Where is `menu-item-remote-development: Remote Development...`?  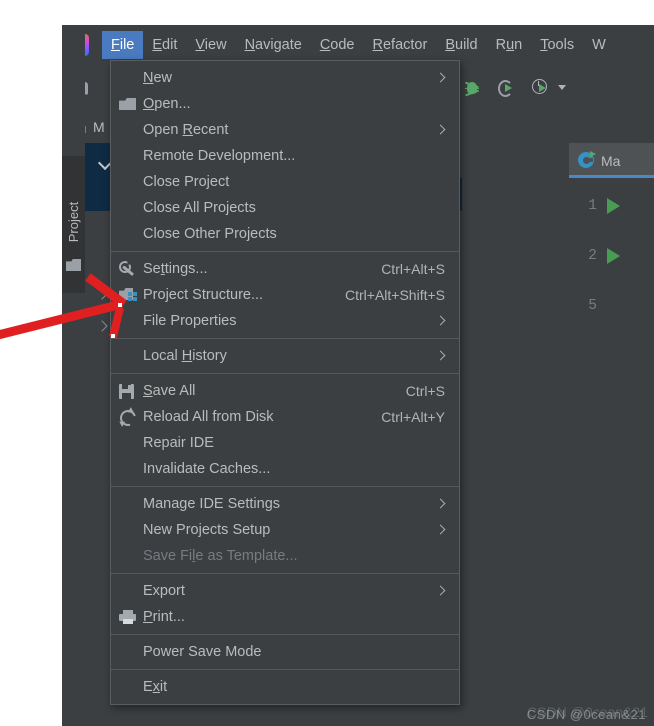
menu-item-remote-development: Remote Development... is located at coordinates (285, 156).